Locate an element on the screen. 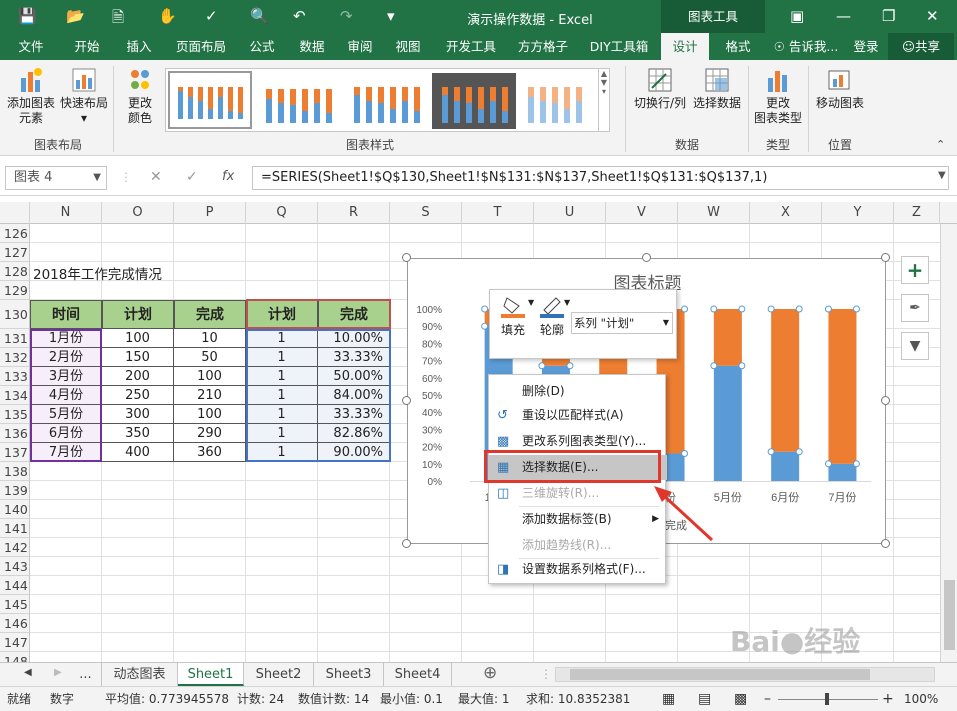 This screenshot has width=957, height=711. table-title: 2018年工作完成情况 is located at coordinates (97, 273).